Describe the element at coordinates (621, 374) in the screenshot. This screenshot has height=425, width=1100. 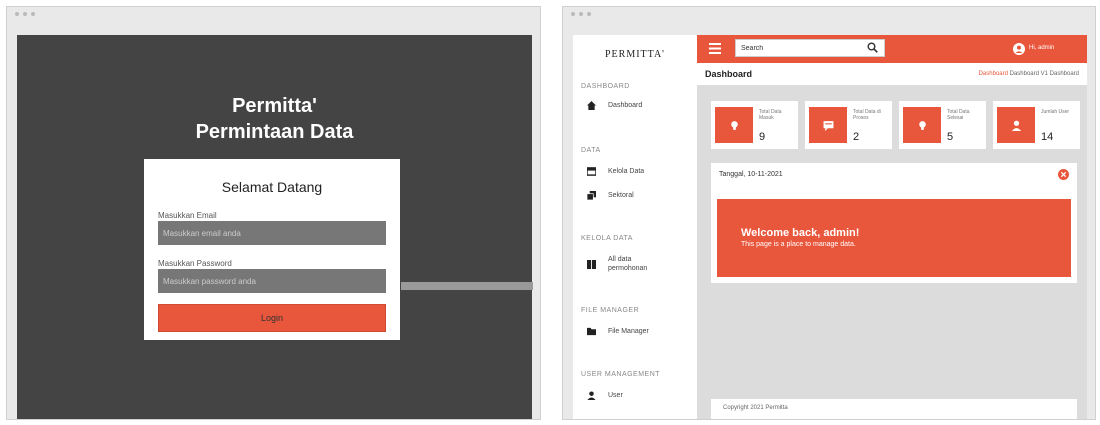
I see `sidebar-section-user-management: USER MANAGEMENT` at that location.